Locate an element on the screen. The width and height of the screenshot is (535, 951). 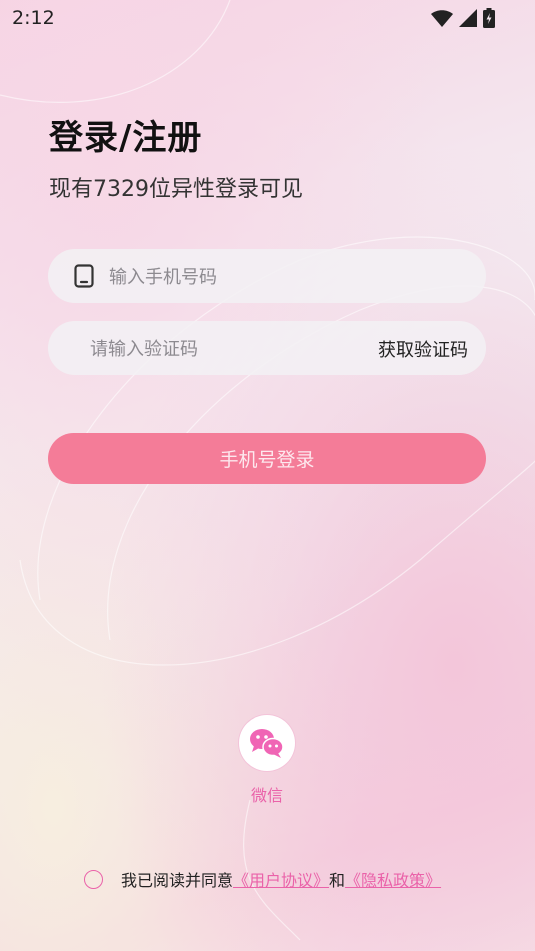
wechat-login-button is located at coordinates (267, 743).